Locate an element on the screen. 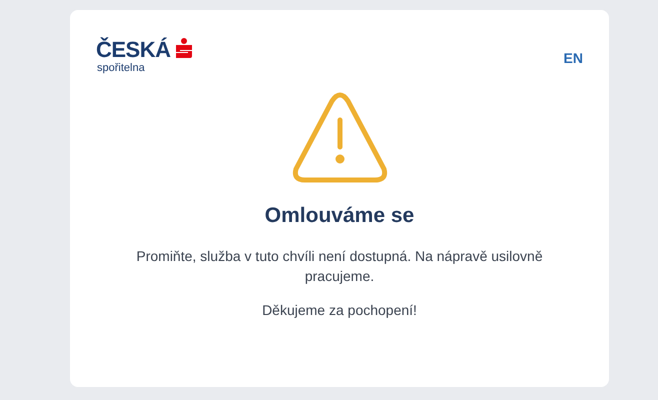  heading: Omlouváme se is located at coordinates (339, 216).